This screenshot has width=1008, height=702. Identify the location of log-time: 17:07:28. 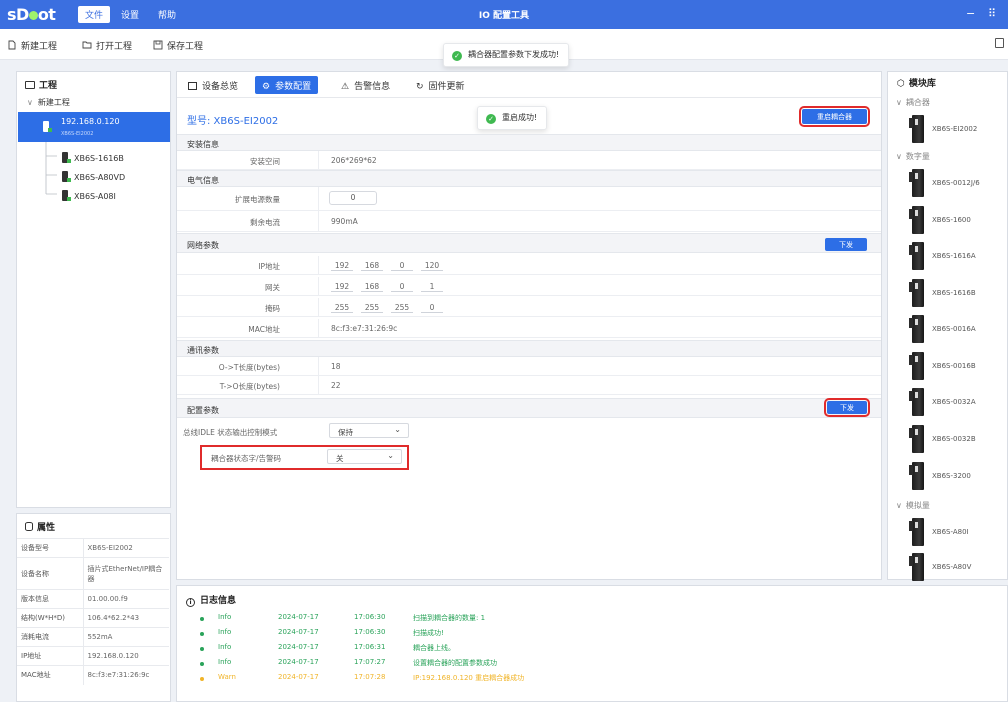
(370, 677).